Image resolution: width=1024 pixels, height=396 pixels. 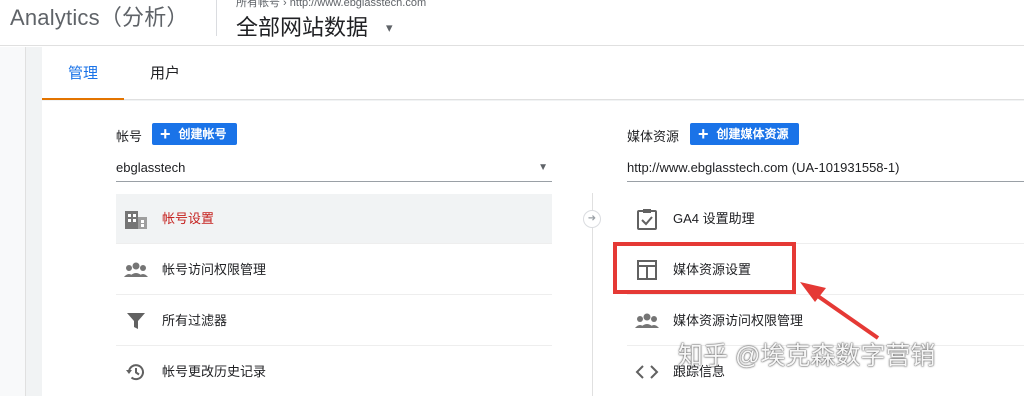 What do you see at coordinates (214, 371) in the screenshot?
I see `account-history-label: 帐号更改历史记录` at bounding box center [214, 371].